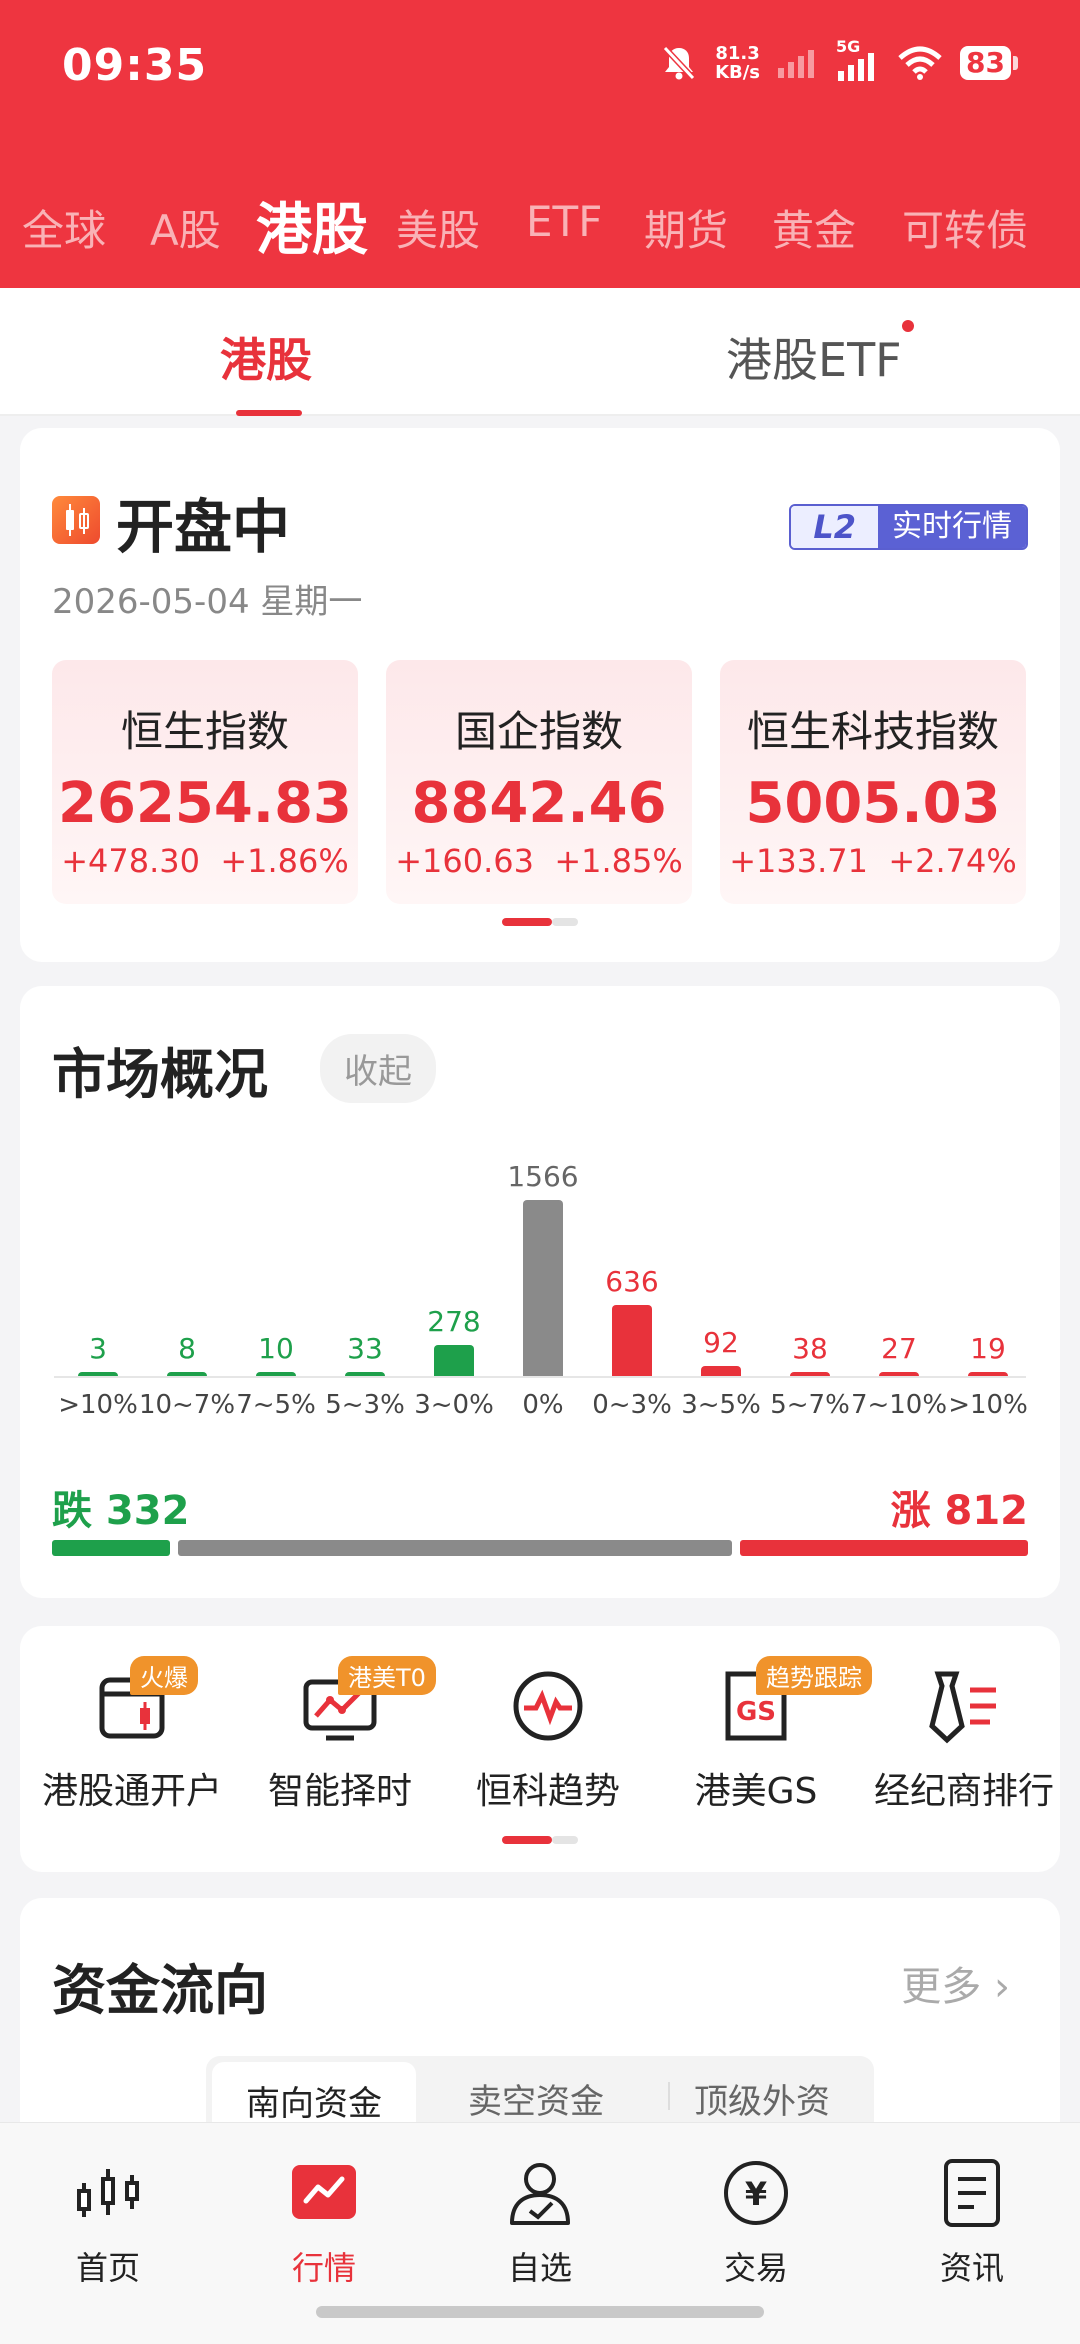 The image size is (1080, 2344). I want to click on trend-chart-icon, so click(324, 2192).